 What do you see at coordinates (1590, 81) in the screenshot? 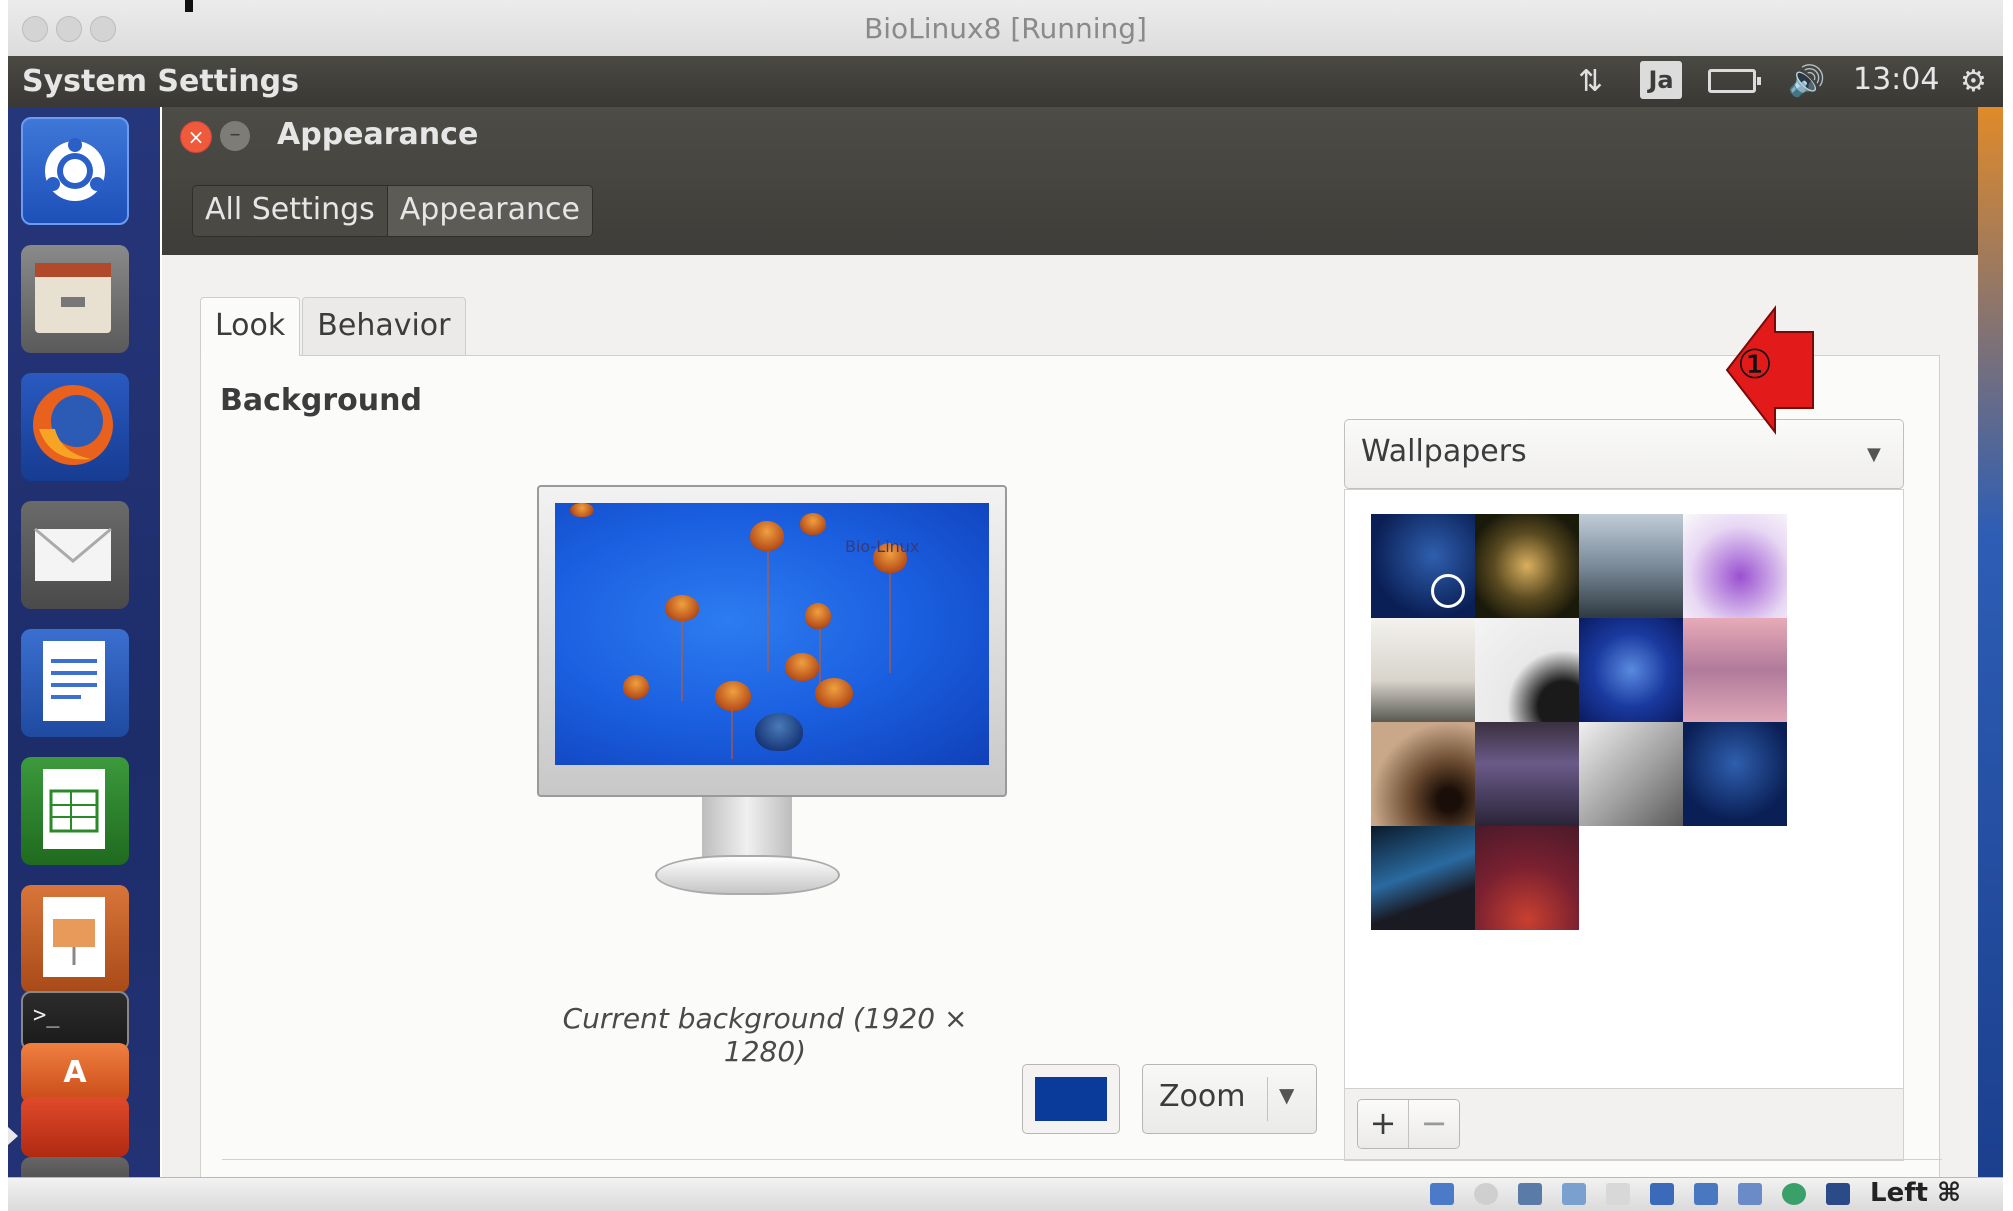
I see `network-icon: ⇅` at bounding box center [1590, 81].